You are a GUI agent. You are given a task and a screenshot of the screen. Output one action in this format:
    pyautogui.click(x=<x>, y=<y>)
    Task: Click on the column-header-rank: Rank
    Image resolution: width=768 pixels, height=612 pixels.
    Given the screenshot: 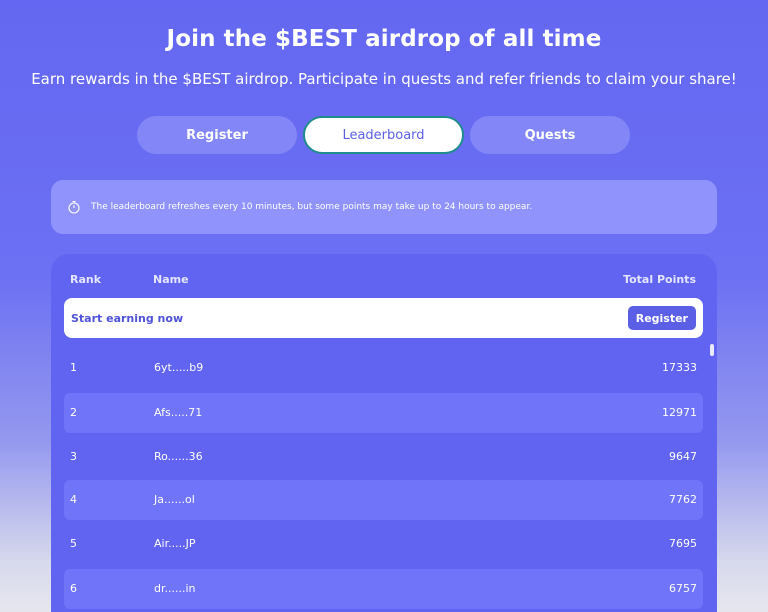 What is the action you would take?
    pyautogui.click(x=86, y=279)
    